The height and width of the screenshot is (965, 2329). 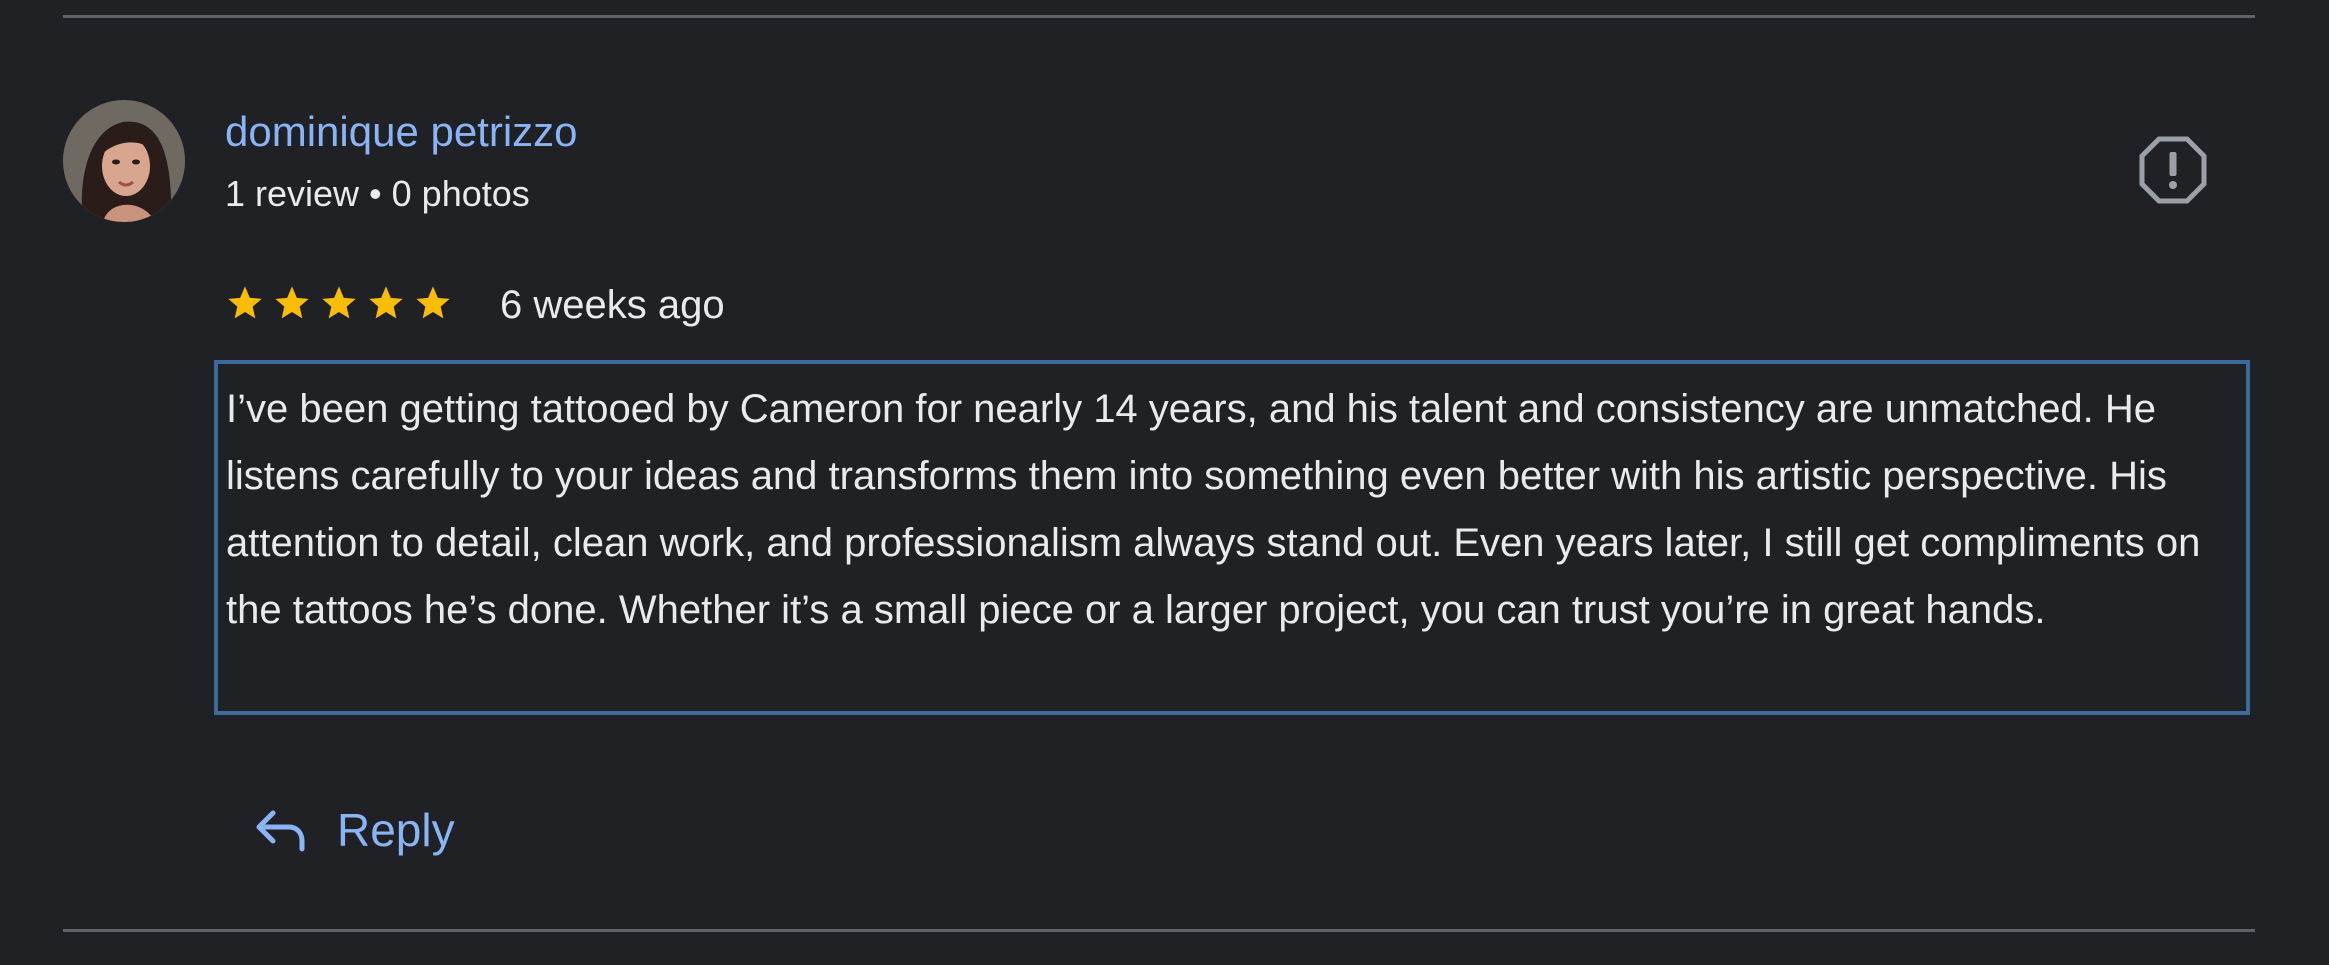 I want to click on review-date: 6 weeks ago, so click(x=612, y=305).